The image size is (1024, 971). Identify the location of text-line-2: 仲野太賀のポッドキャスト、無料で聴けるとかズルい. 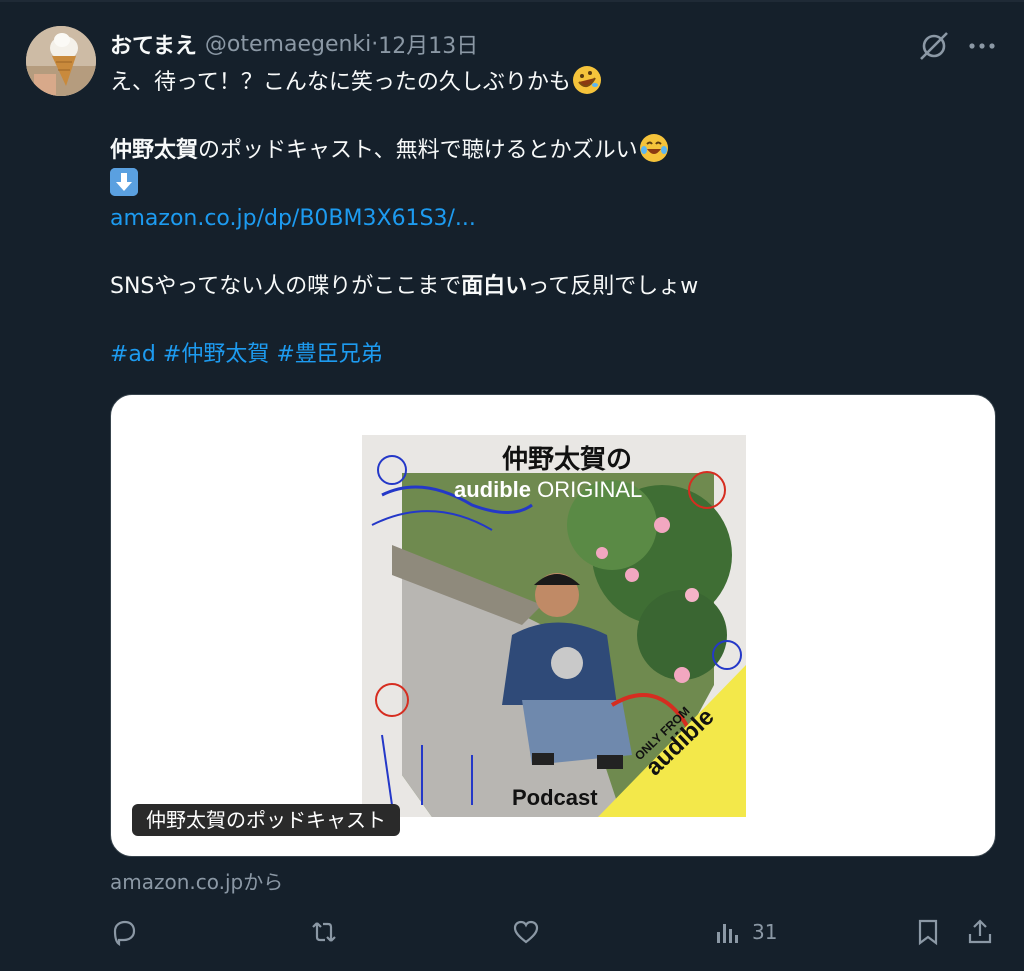
(550, 151).